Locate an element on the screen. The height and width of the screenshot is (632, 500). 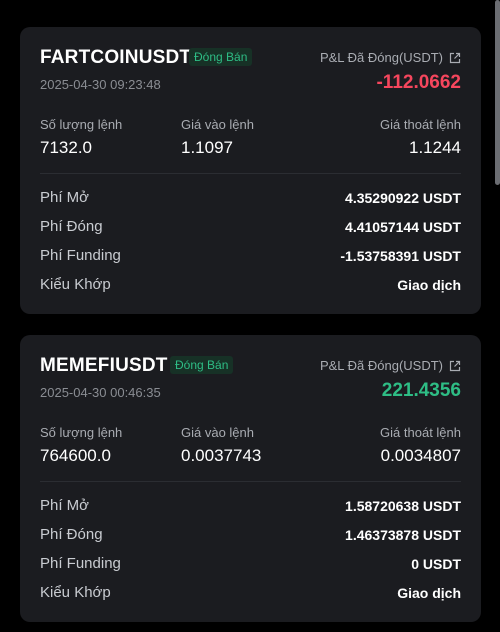
entry-price-stat: Giá vào lệnh 0.0037743 is located at coordinates (221, 445).